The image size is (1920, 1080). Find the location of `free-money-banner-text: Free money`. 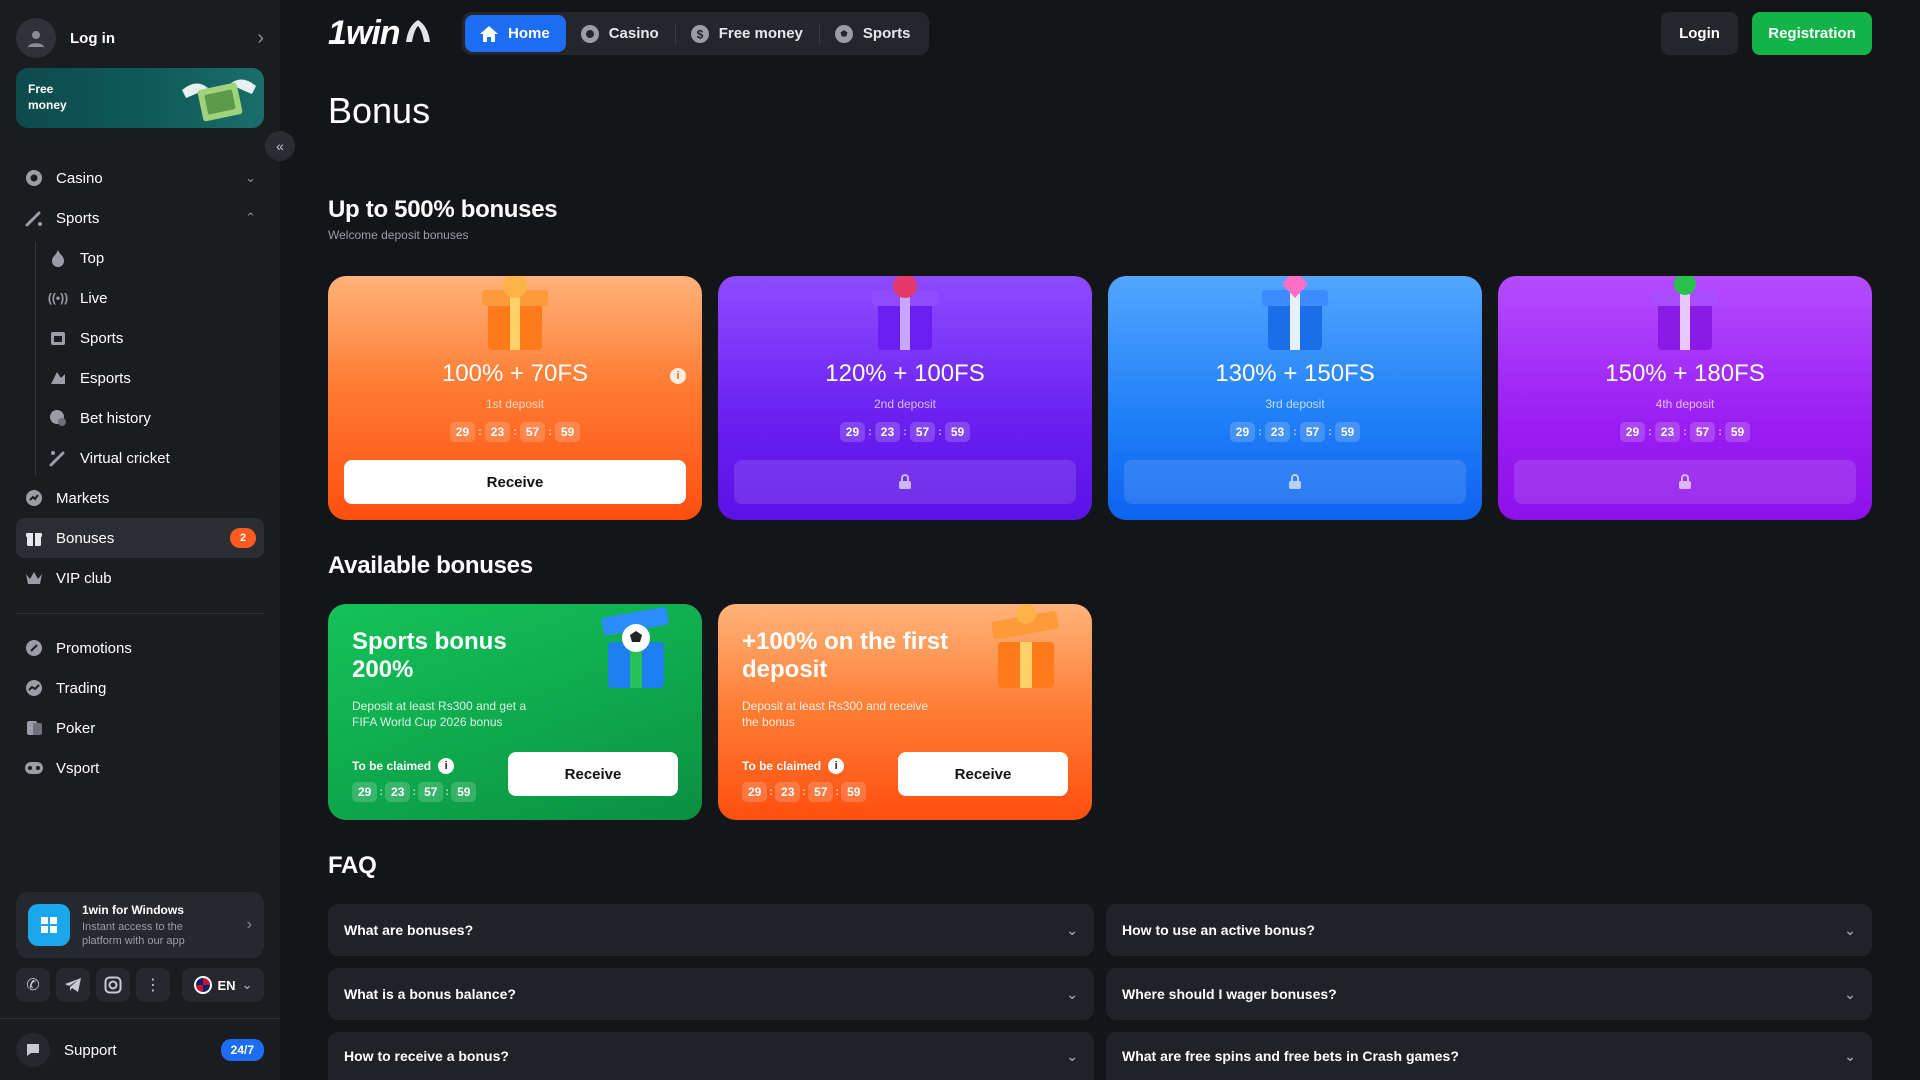

free-money-banner-text: Free money is located at coordinates (47, 97).